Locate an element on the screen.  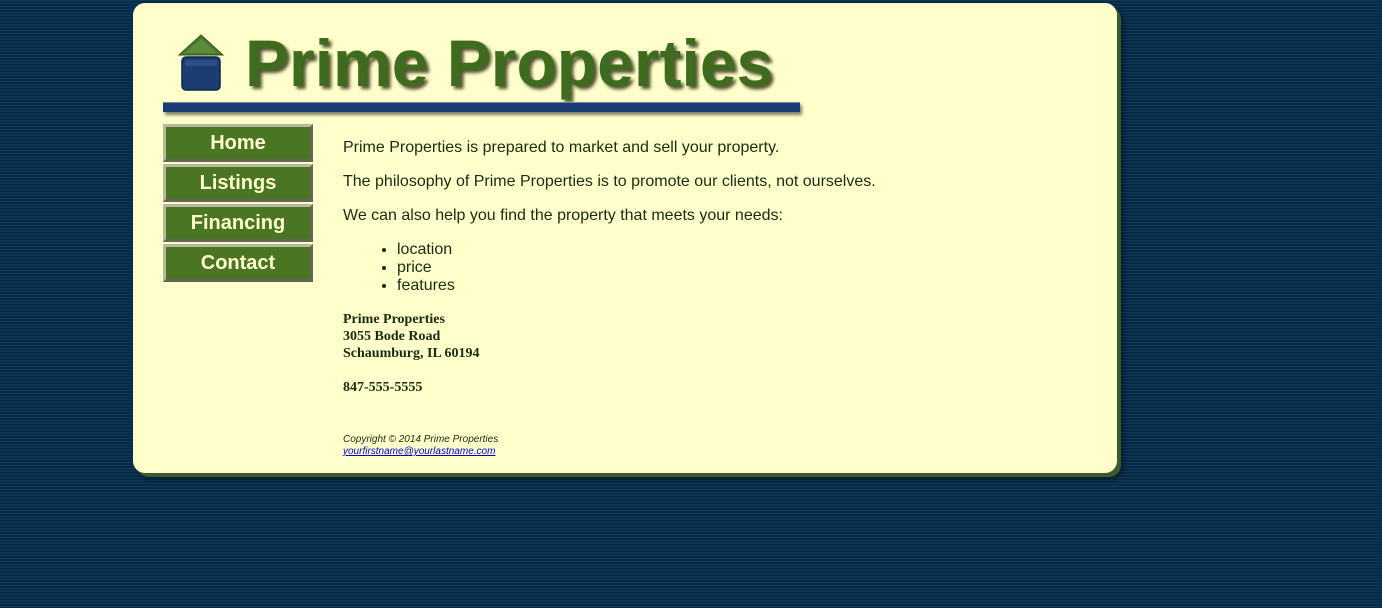
nav-item-contact: Contact is located at coordinates (238, 263).